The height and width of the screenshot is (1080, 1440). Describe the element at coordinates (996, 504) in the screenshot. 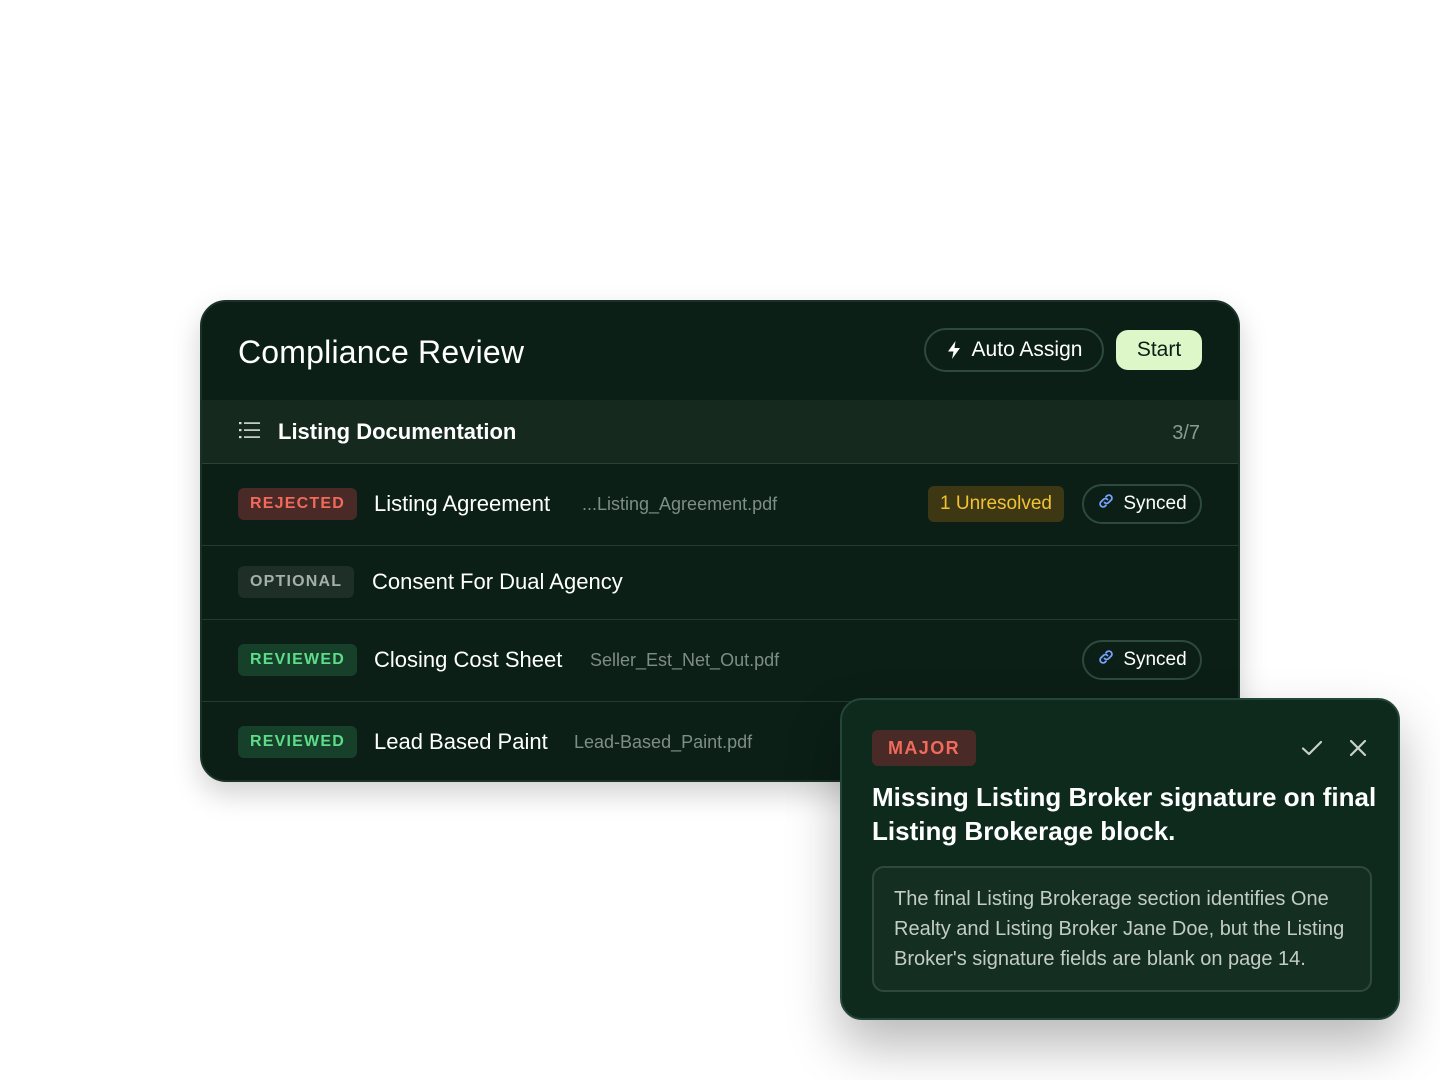

I see `unresolved-badge: 1 Unresolved` at that location.